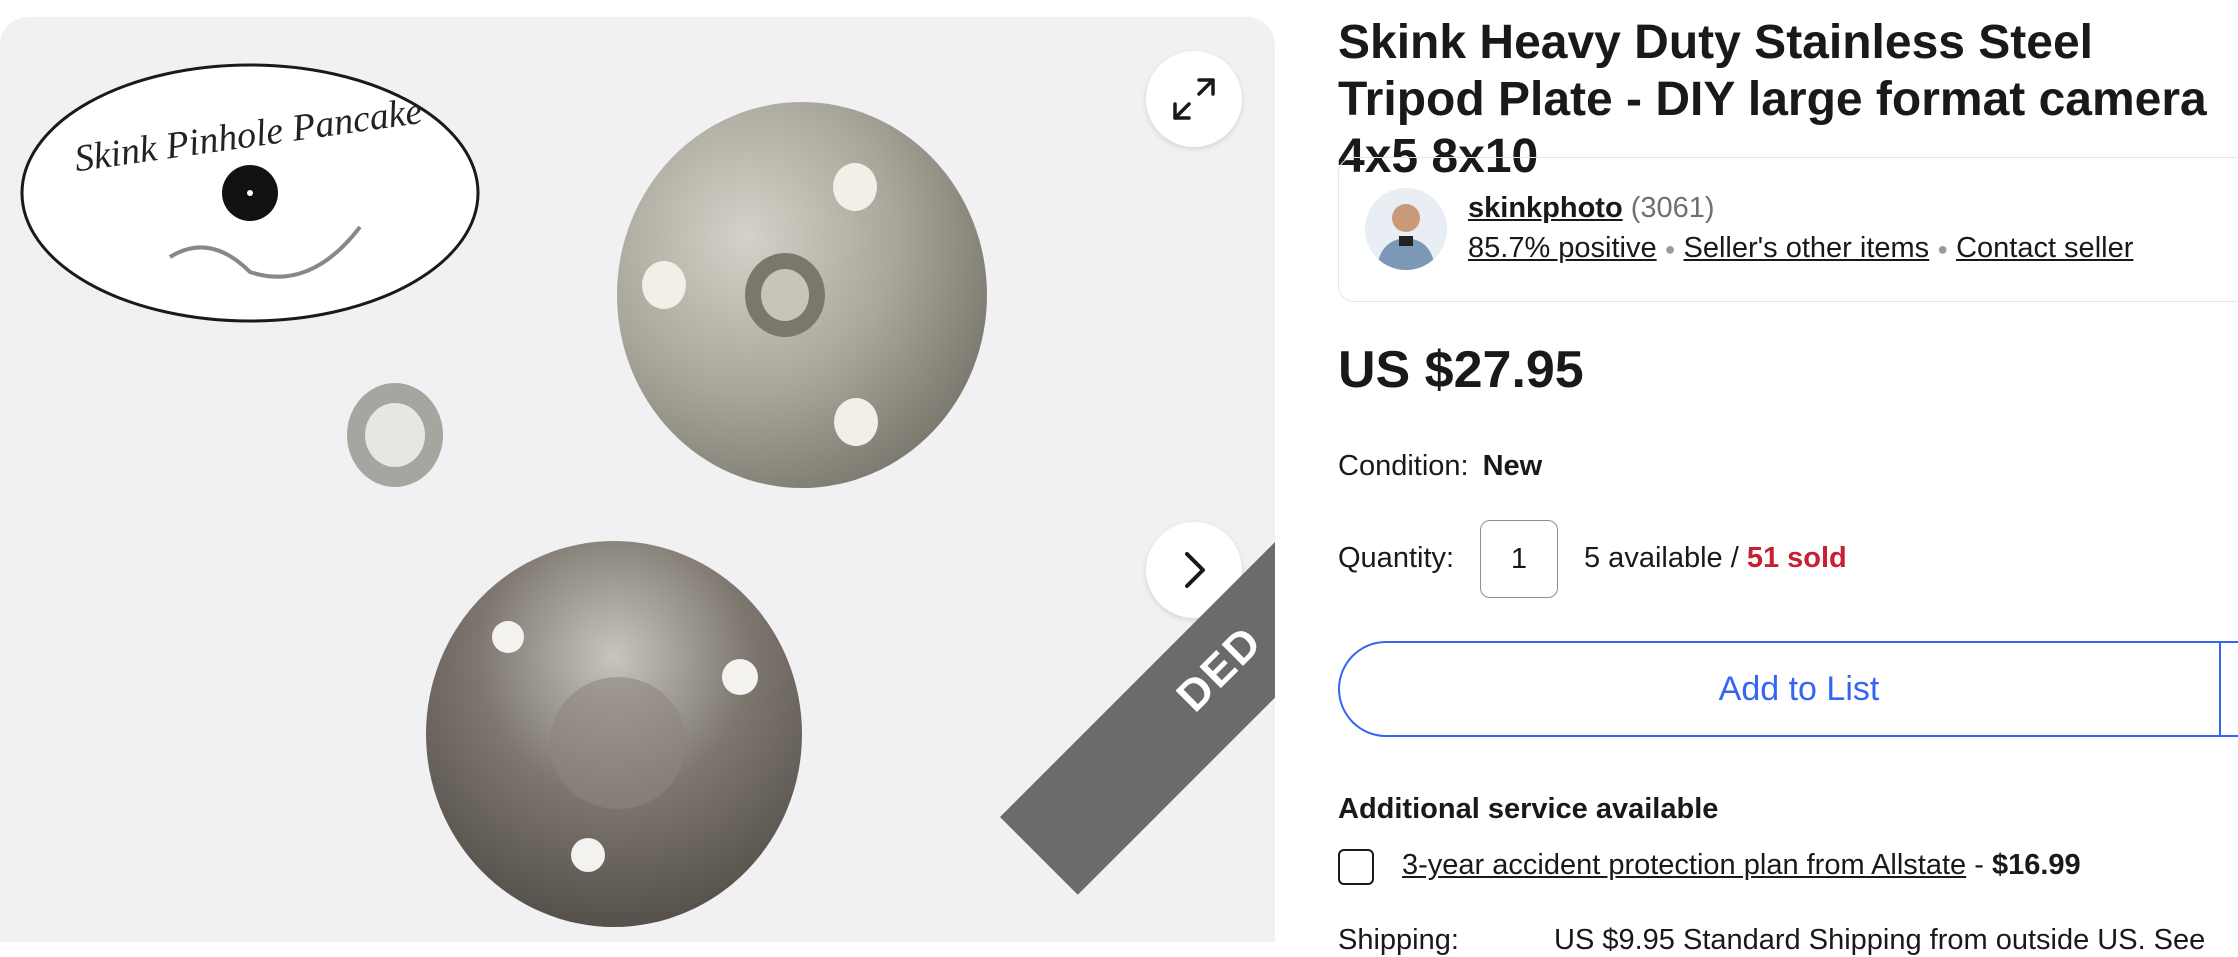 This screenshot has height=957, width=2238. What do you see at coordinates (1528, 809) in the screenshot?
I see `additional-service-title: Additional service available` at bounding box center [1528, 809].